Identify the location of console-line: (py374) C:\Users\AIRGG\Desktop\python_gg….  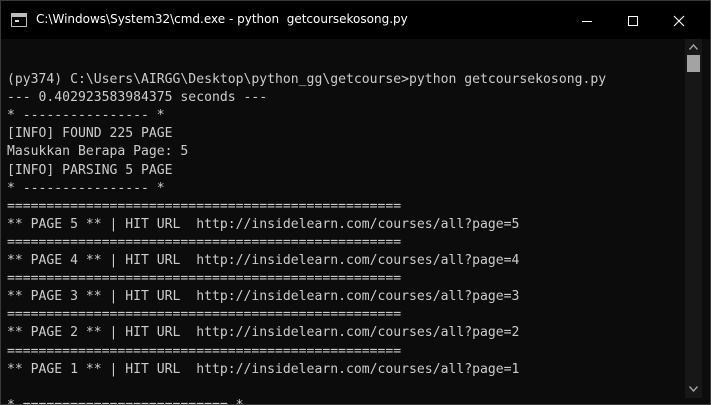
(307, 80).